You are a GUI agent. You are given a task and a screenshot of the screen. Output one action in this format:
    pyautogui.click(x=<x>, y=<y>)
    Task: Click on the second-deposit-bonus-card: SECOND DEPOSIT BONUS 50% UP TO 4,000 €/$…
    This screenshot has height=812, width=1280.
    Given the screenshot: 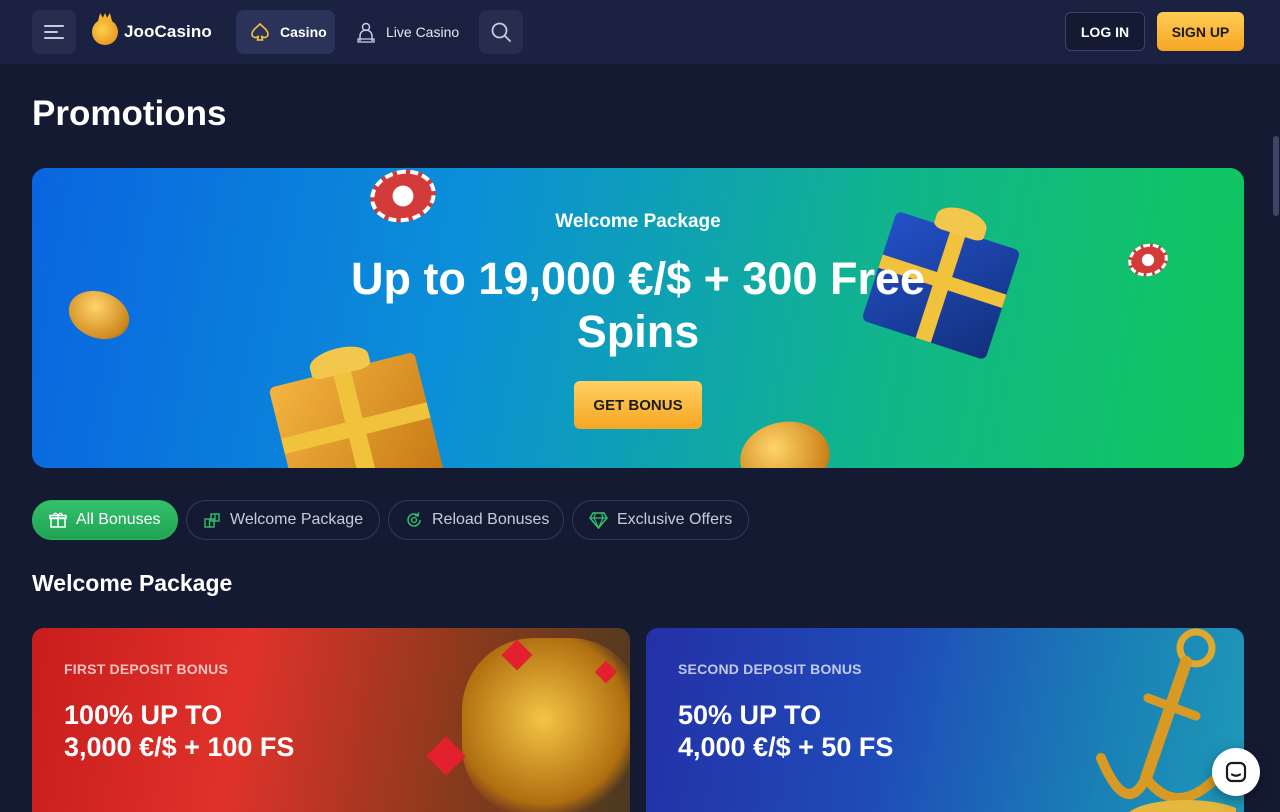 What is the action you would take?
    pyautogui.click(x=945, y=720)
    